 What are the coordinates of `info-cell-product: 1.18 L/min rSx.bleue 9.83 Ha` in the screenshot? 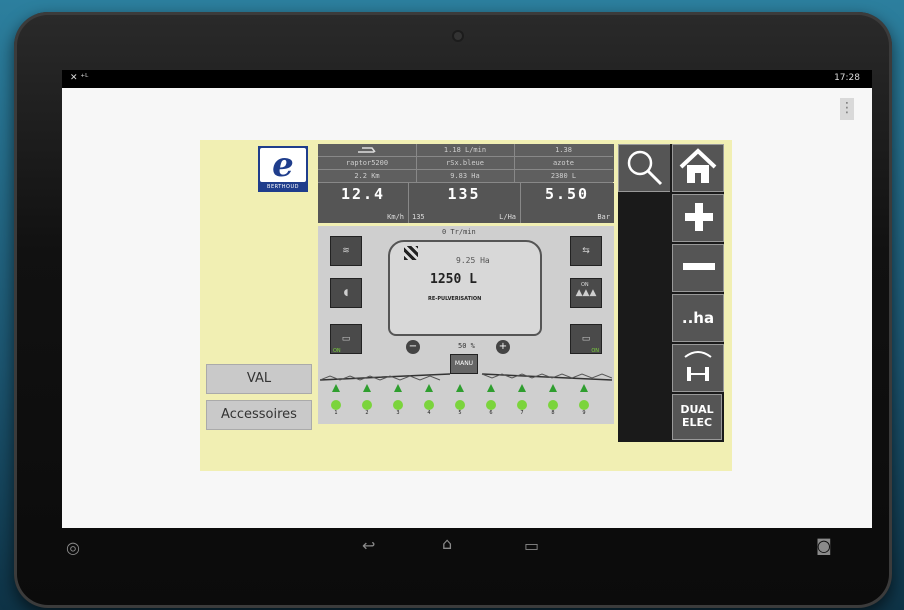 It's located at (465, 163).